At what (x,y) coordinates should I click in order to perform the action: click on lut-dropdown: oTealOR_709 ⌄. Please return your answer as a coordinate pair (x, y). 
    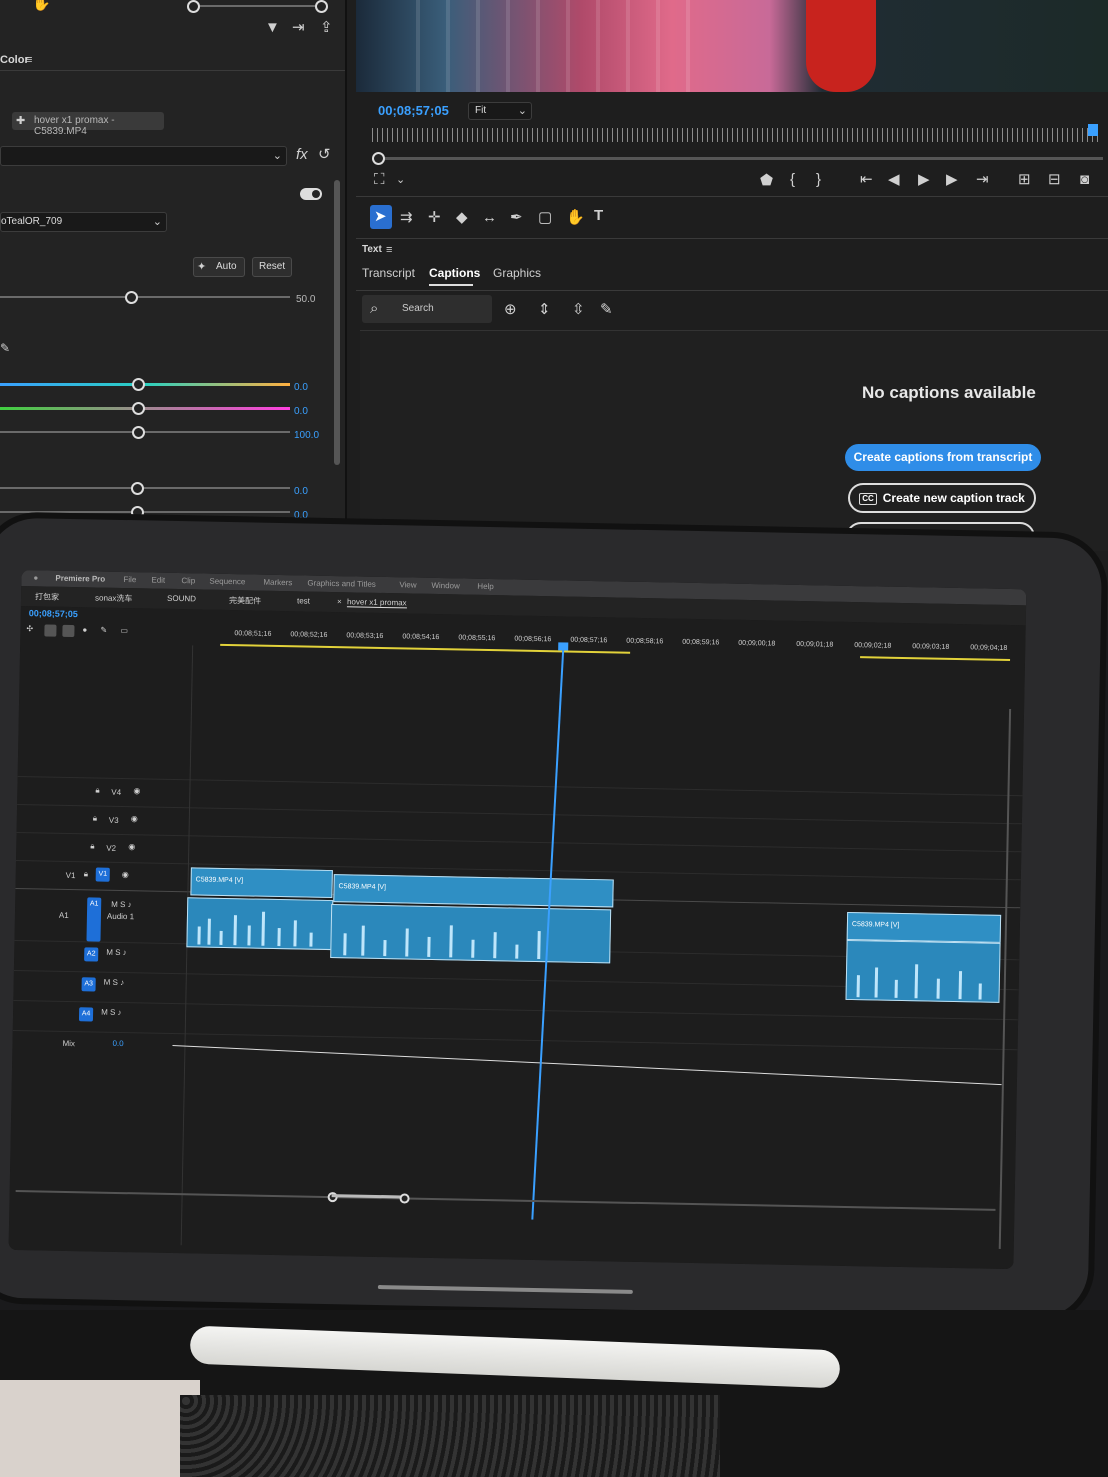
    Looking at the image, I should click on (83, 222).